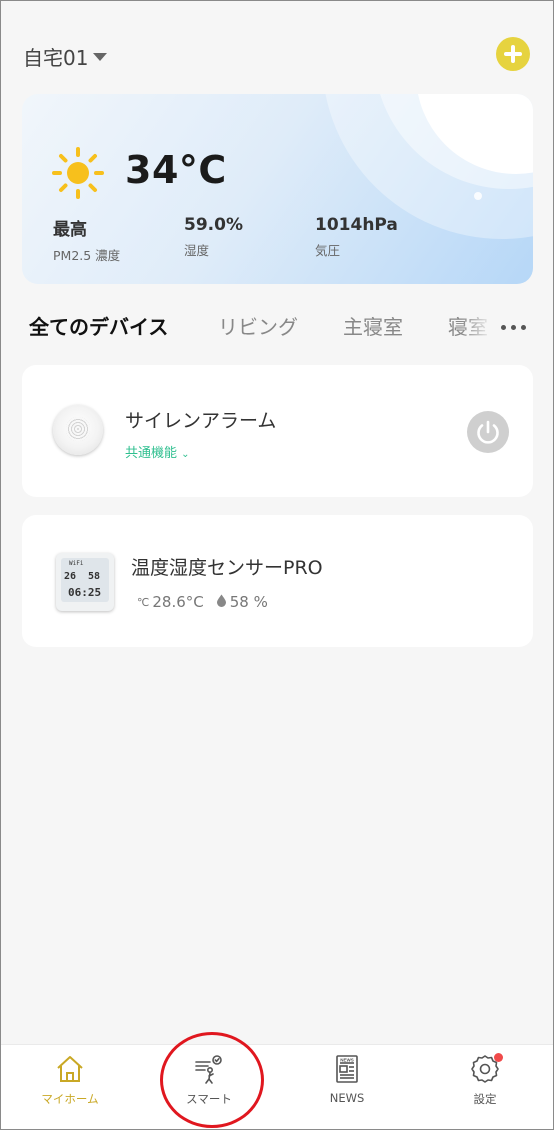 The image size is (554, 1130). I want to click on more-horizontal-icon, so click(514, 328).